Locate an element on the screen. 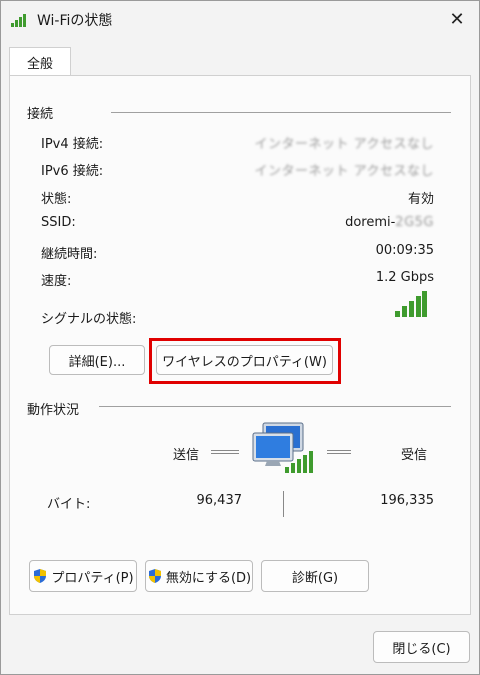 The height and width of the screenshot is (675, 480). duration-value: 00:09:35 is located at coordinates (404, 250).